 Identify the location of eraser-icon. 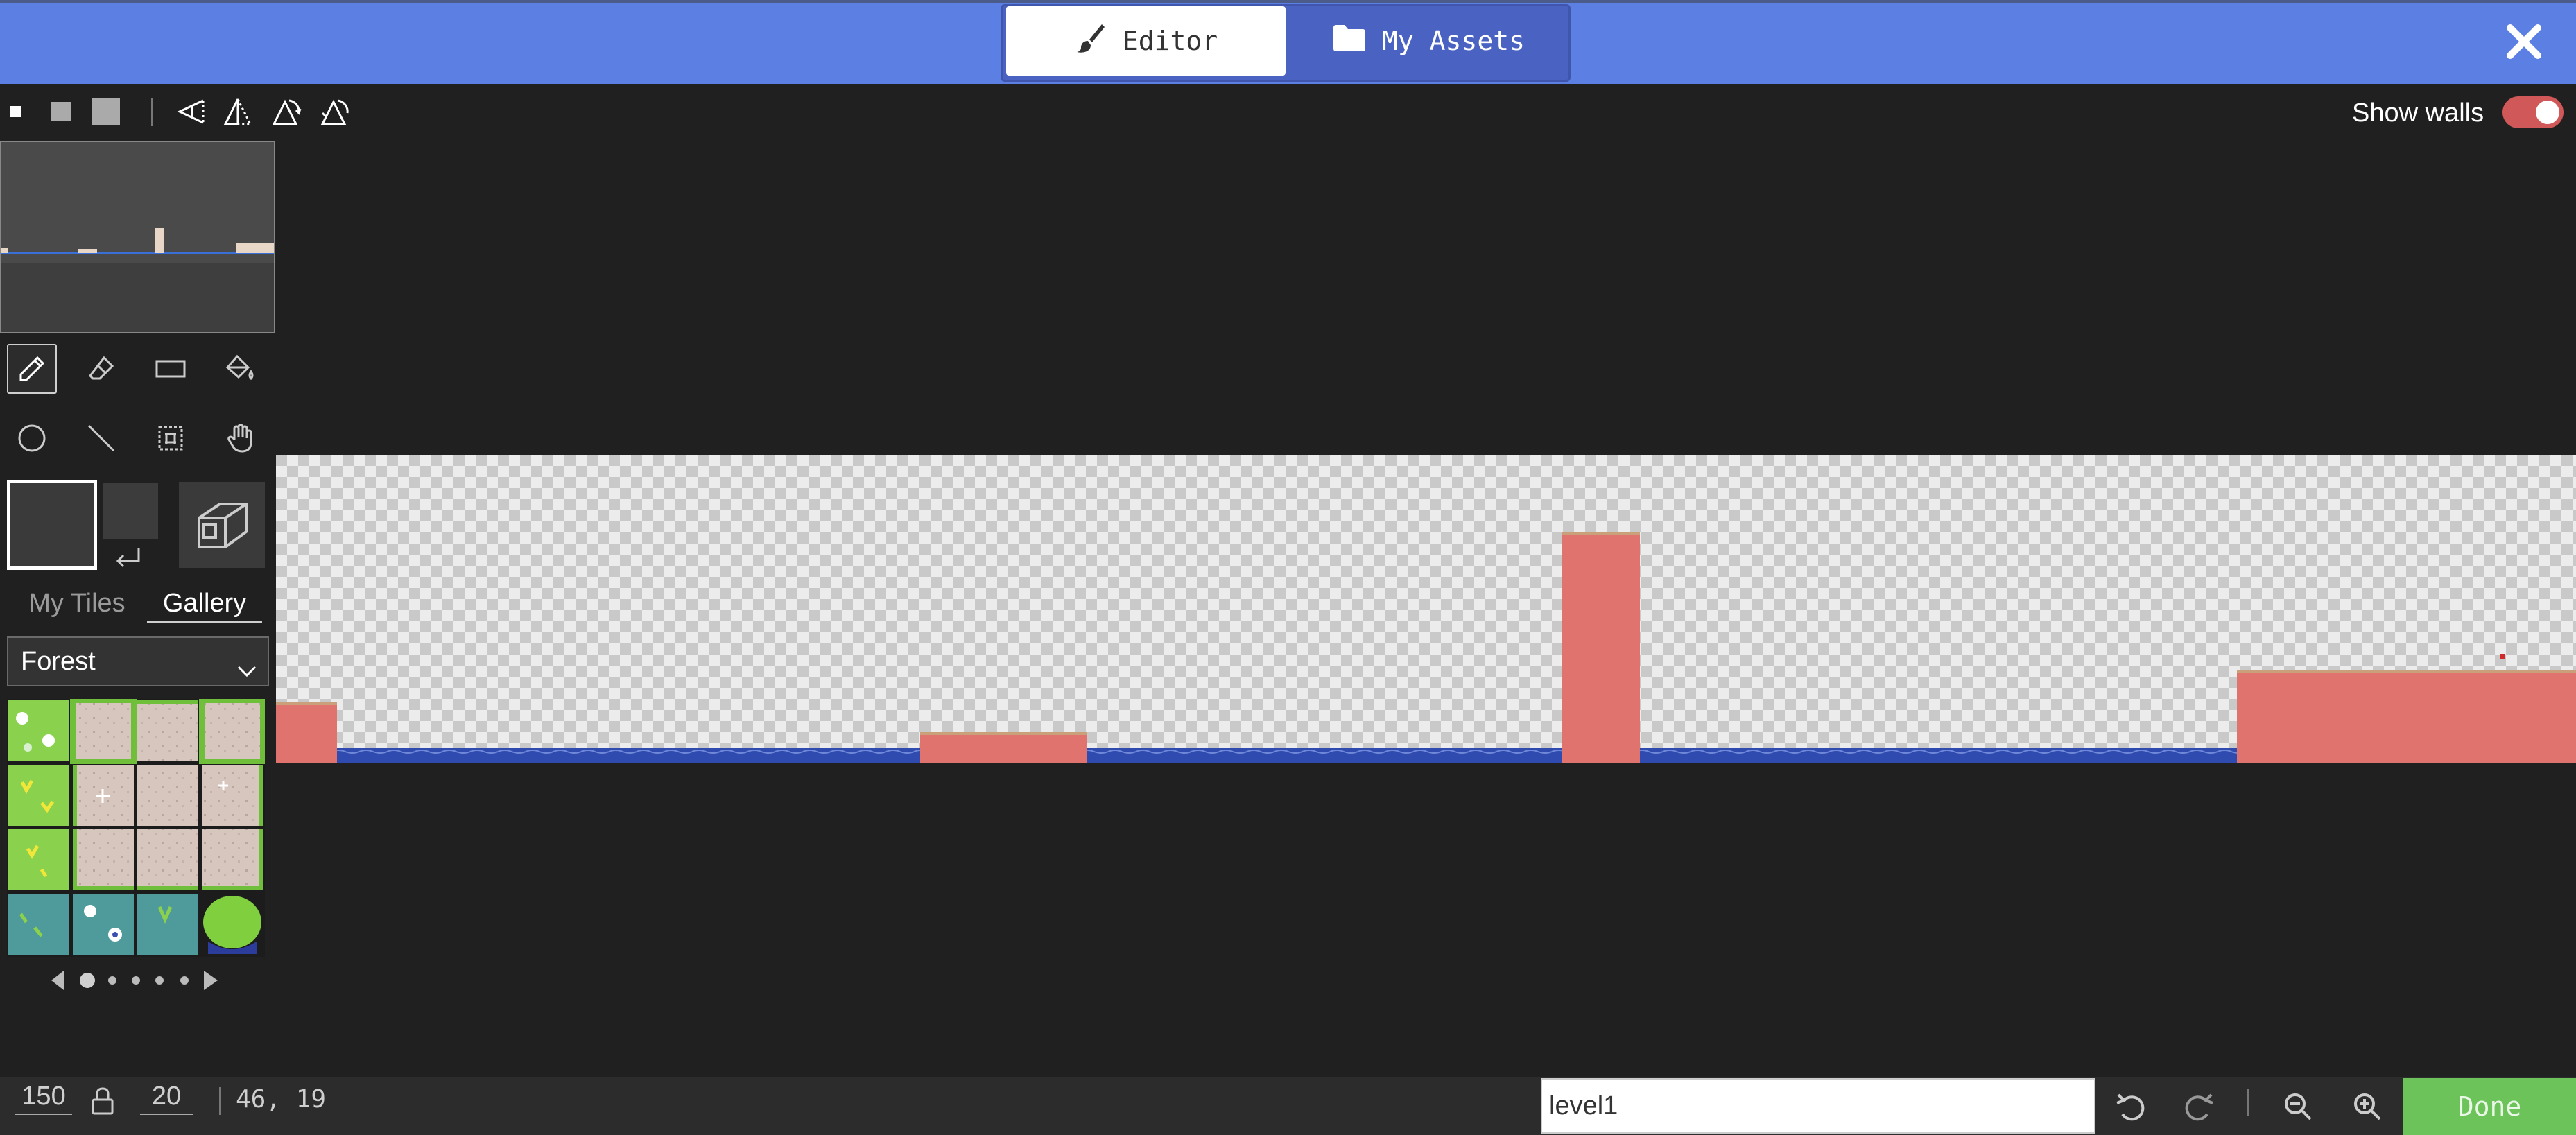
(101, 368).